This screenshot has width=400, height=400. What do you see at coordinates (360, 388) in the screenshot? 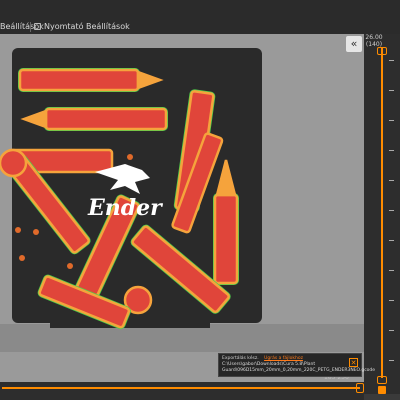
I see `path-slider-handle` at bounding box center [360, 388].